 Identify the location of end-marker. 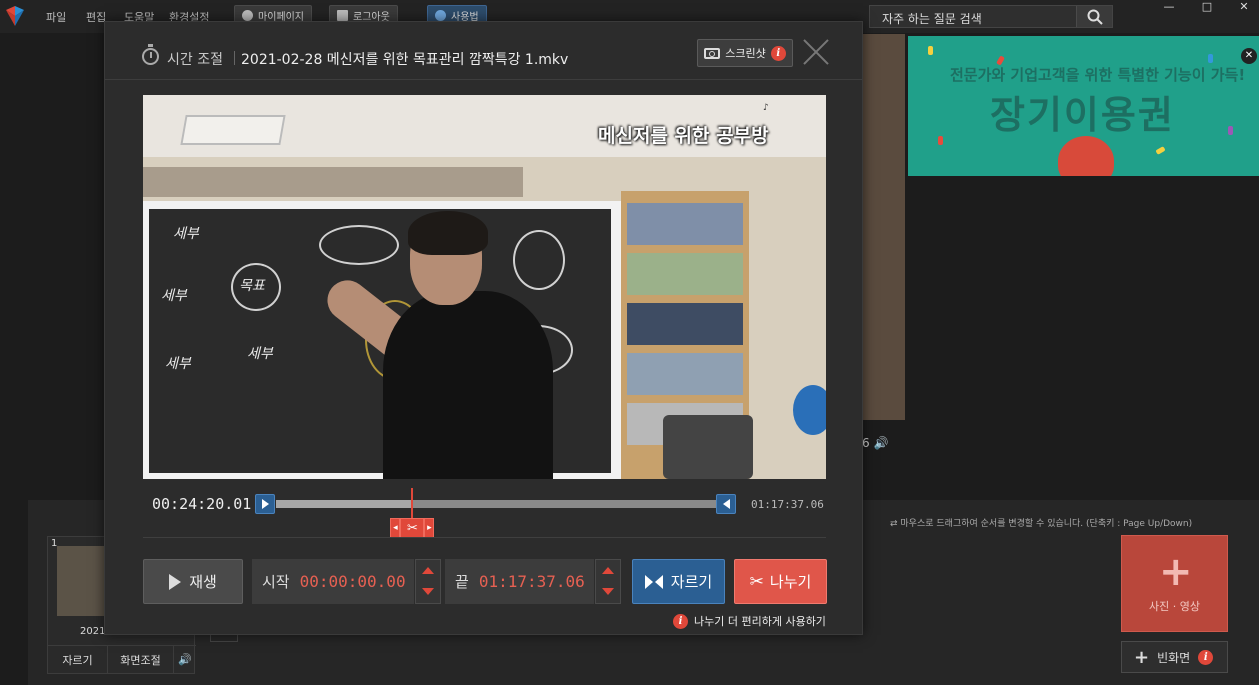
(726, 504).